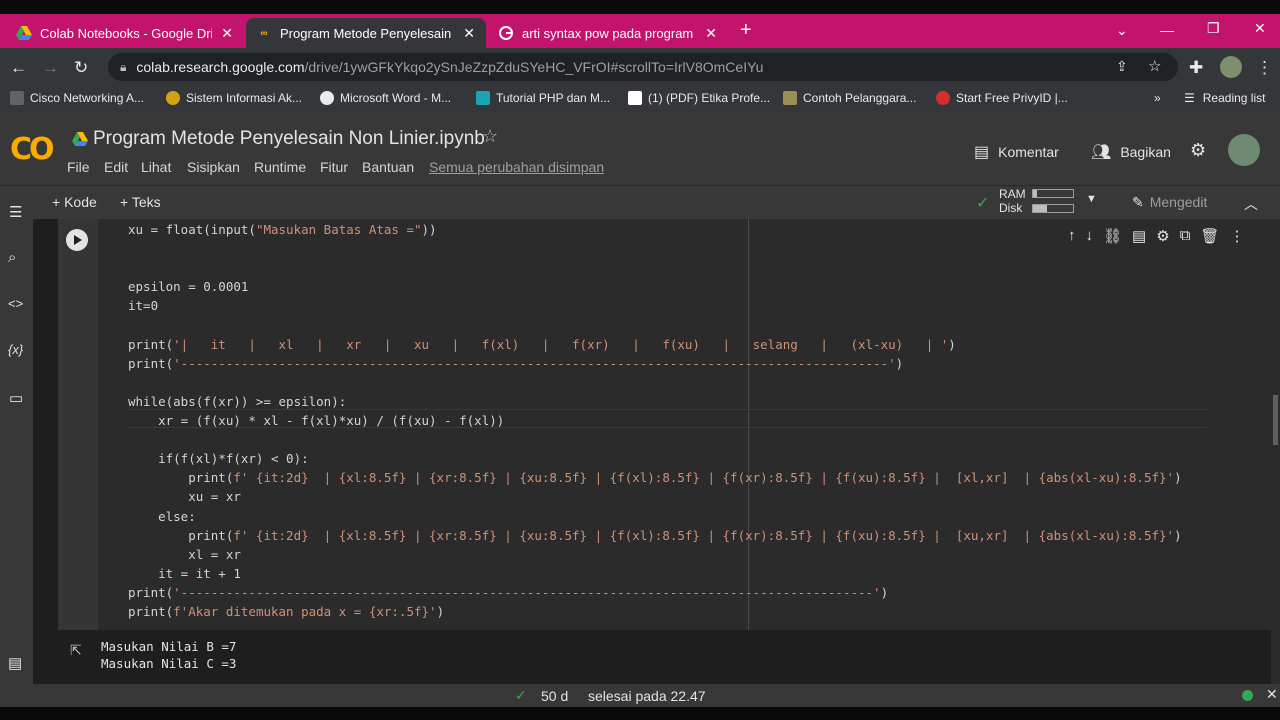 Image resolution: width=1280 pixels, height=720 pixels. Describe the element at coordinates (76, 650) in the screenshot. I see `output-icon: ⇱` at that location.